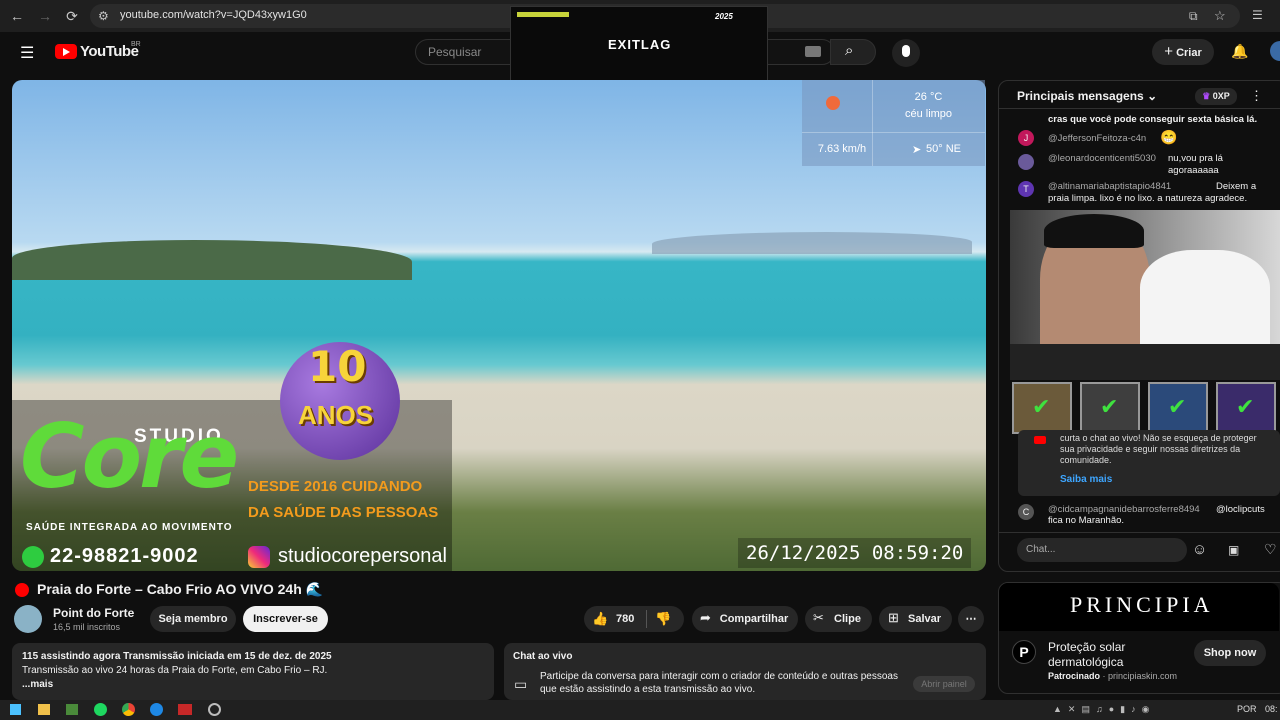  I want to click on bookmark-star-icon: ☆, so click(1220, 16).